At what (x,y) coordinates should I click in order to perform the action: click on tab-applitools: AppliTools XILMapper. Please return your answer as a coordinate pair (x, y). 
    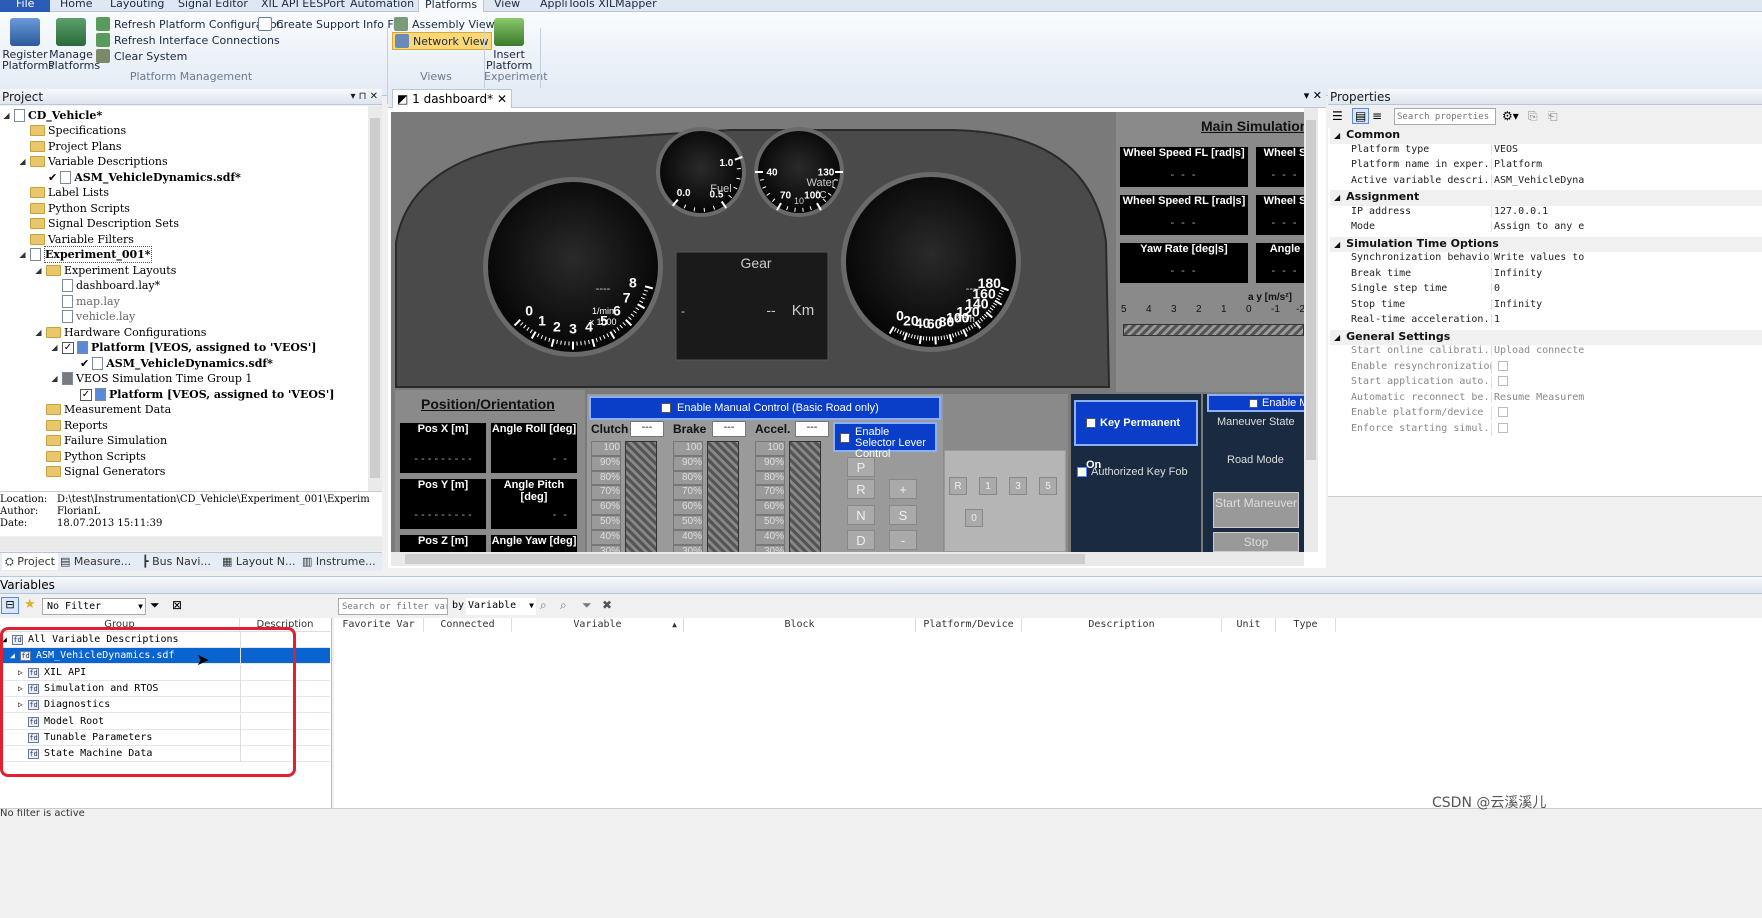
    Looking at the image, I should click on (598, 6).